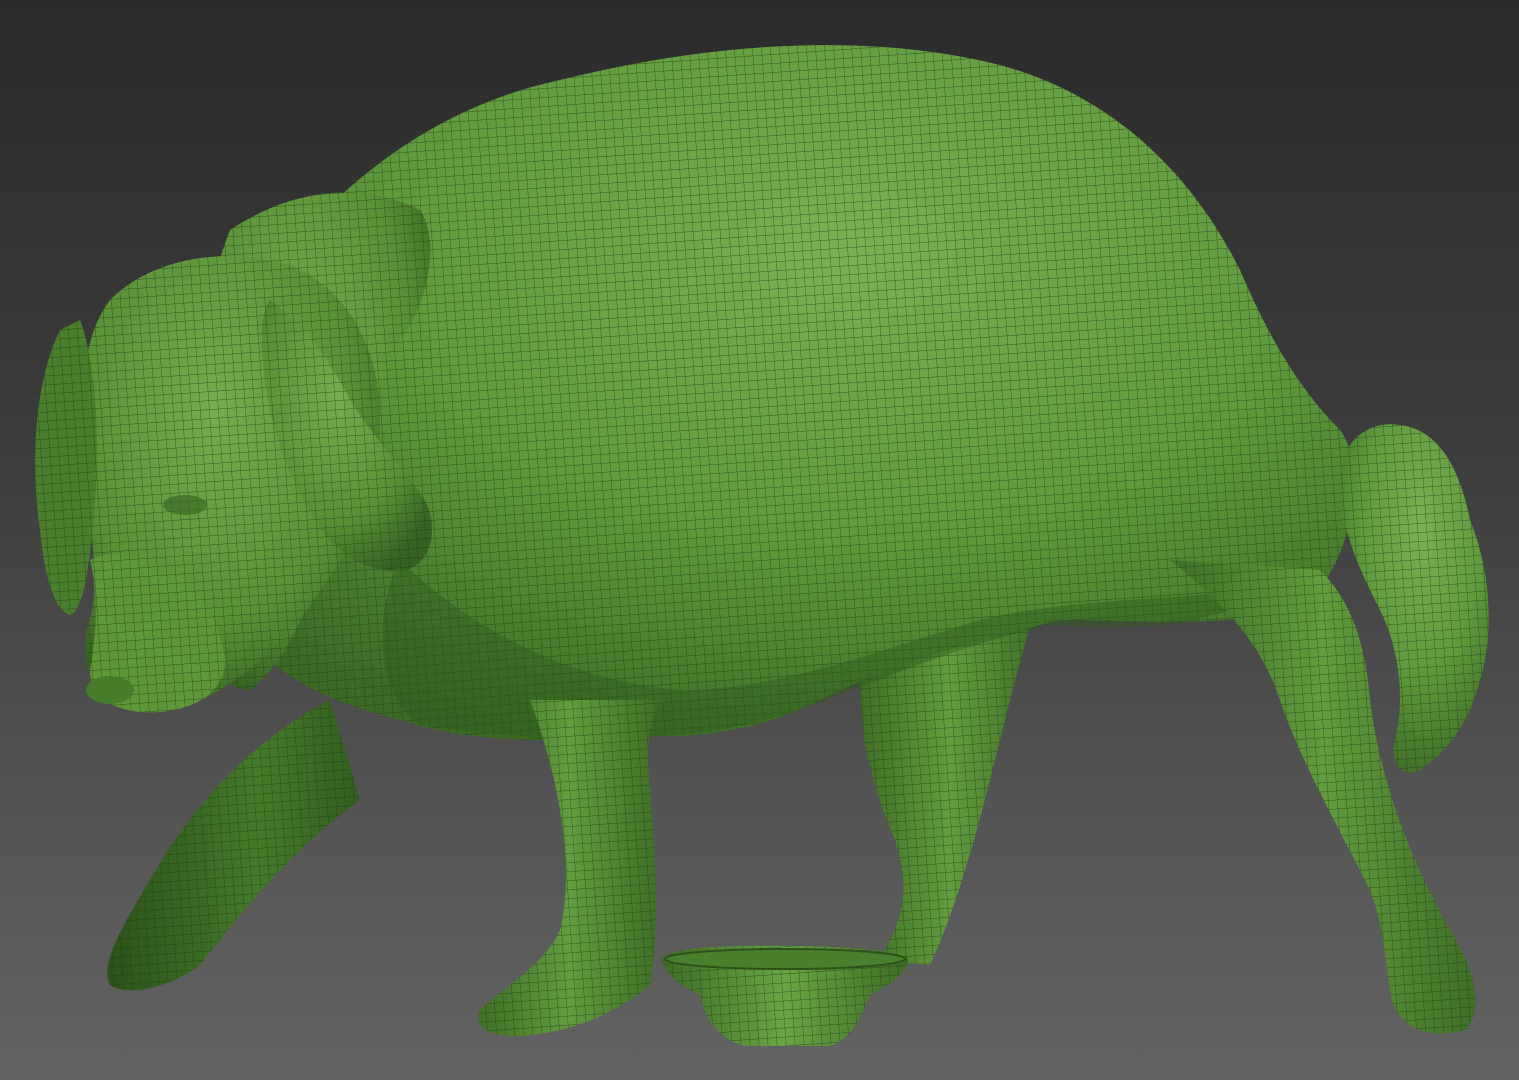 The height and width of the screenshot is (1080, 1519). What do you see at coordinates (785, 959) in the screenshot?
I see `bowl-rim` at bounding box center [785, 959].